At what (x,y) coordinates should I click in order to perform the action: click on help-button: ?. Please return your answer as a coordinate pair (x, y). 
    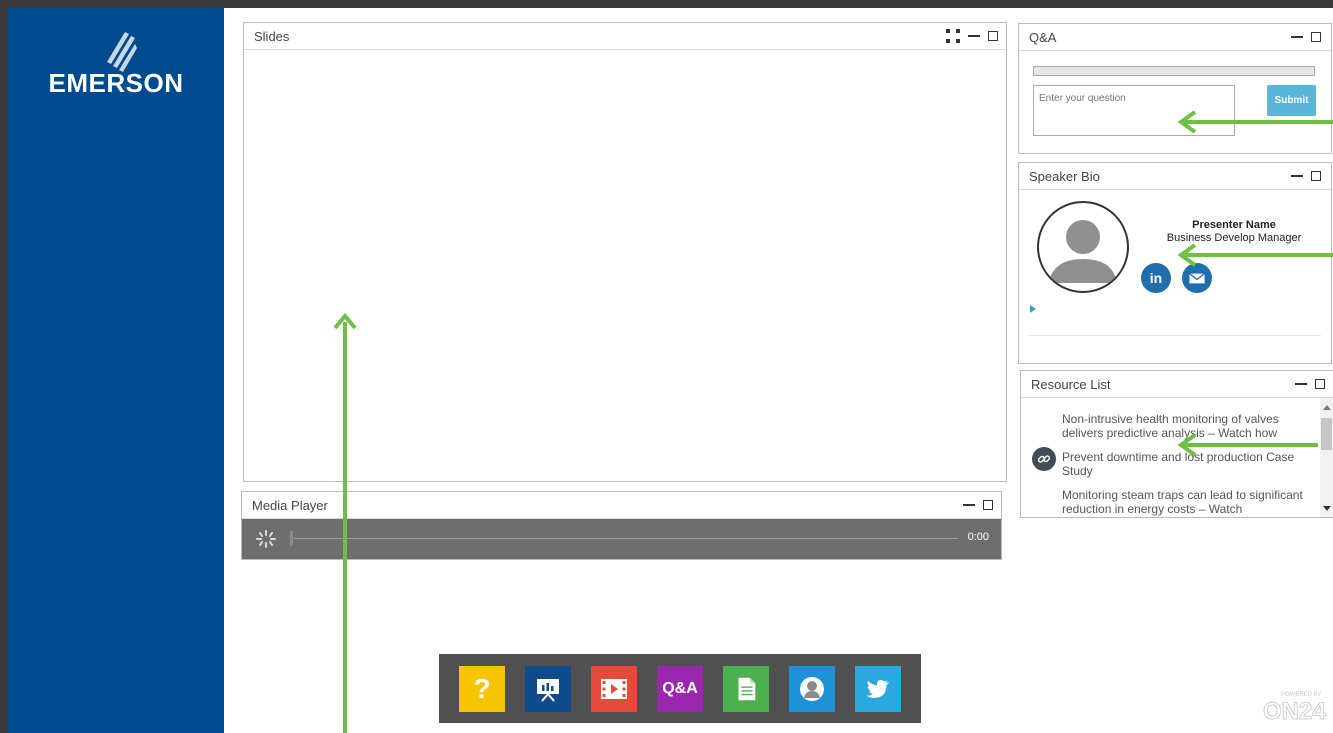
    Looking at the image, I should click on (482, 689).